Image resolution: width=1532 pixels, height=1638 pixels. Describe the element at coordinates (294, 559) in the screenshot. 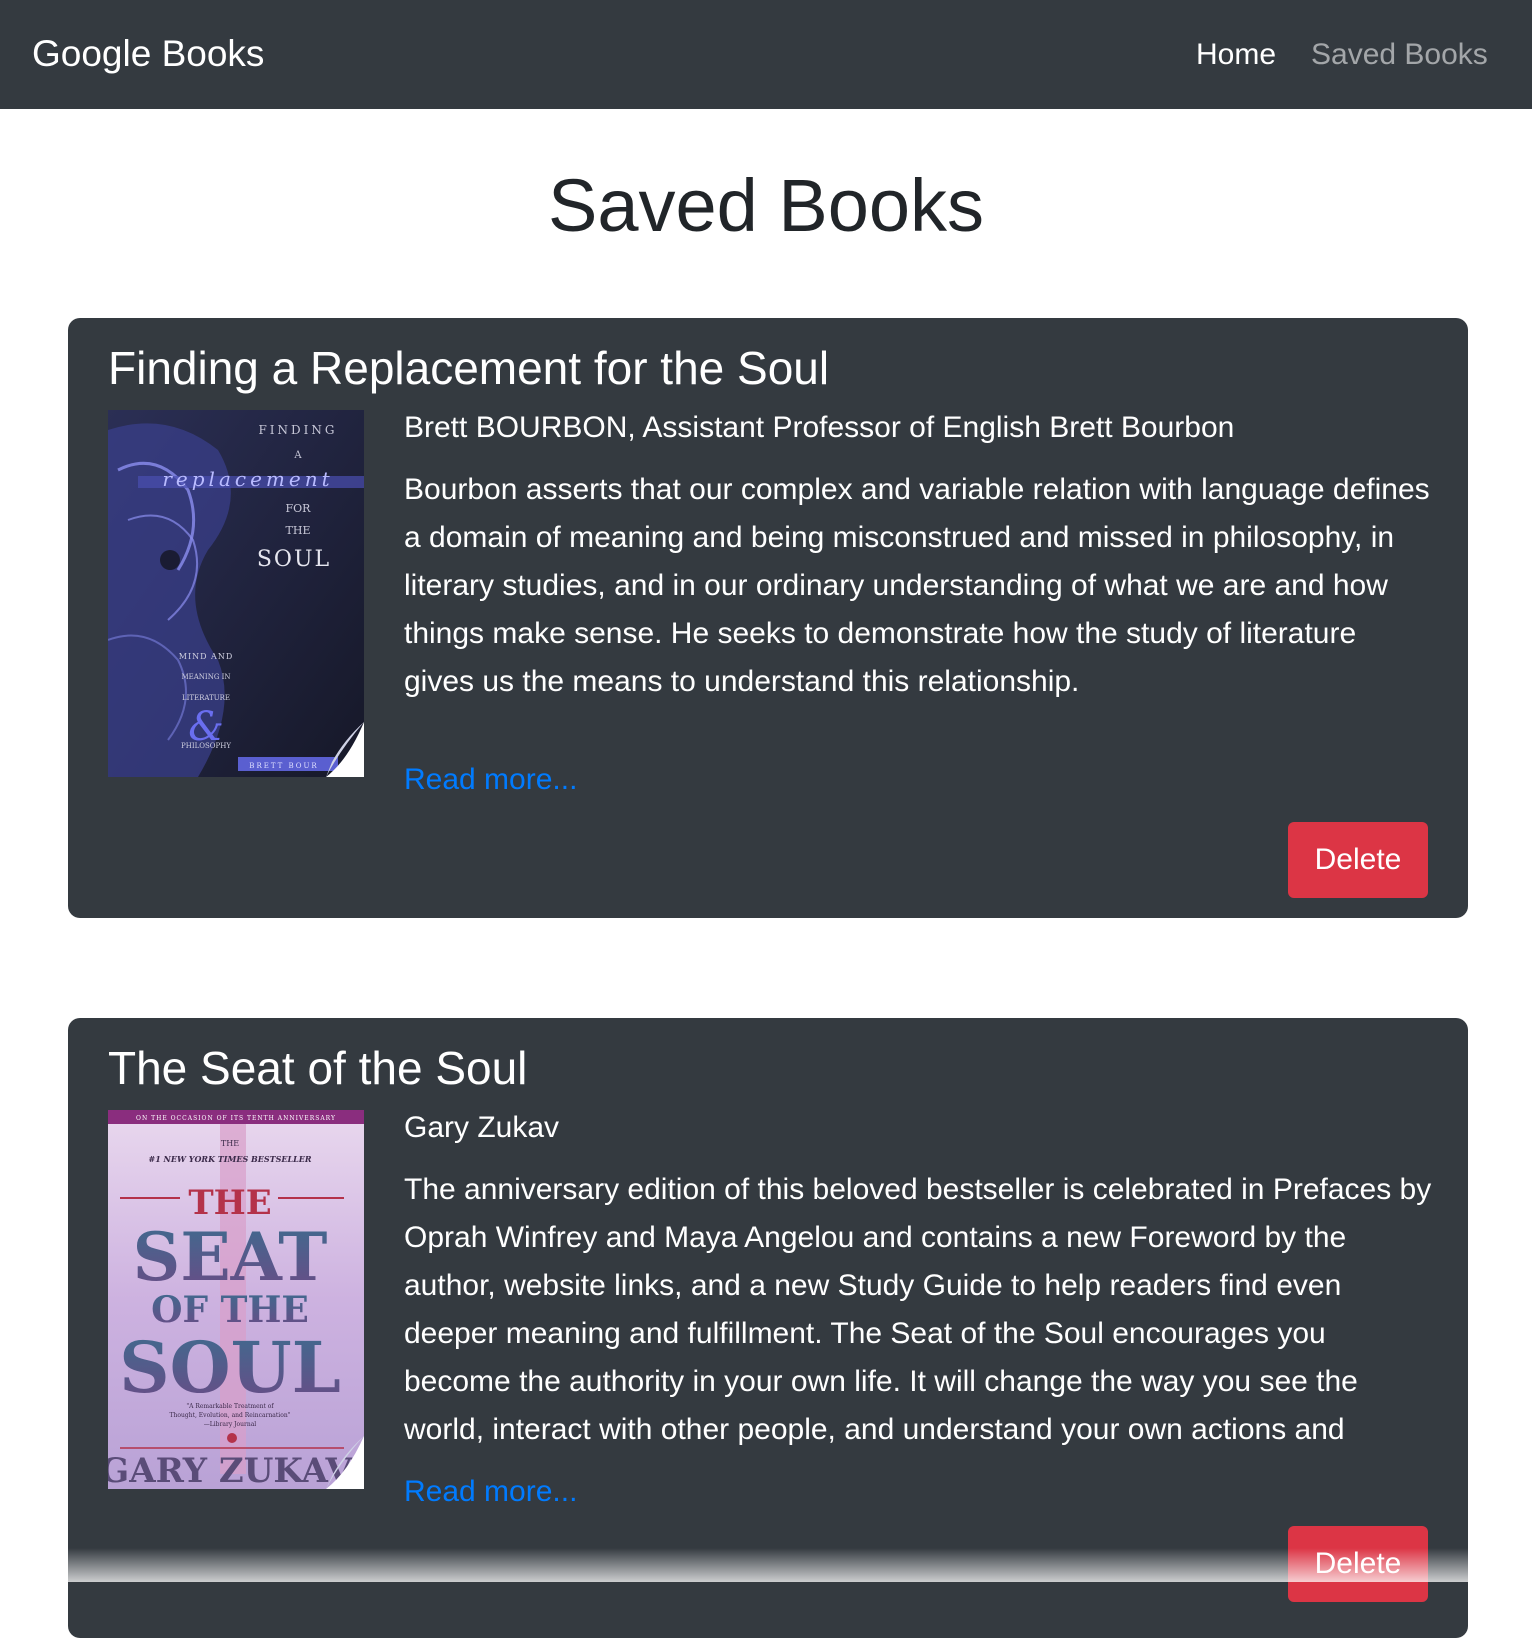

I see `cover-big-word: SOUL` at that location.